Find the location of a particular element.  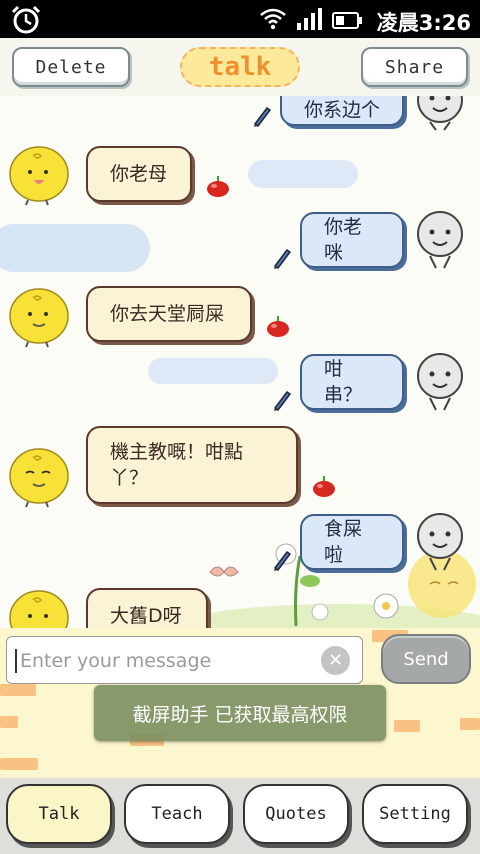

send-button: Send is located at coordinates (426, 659).